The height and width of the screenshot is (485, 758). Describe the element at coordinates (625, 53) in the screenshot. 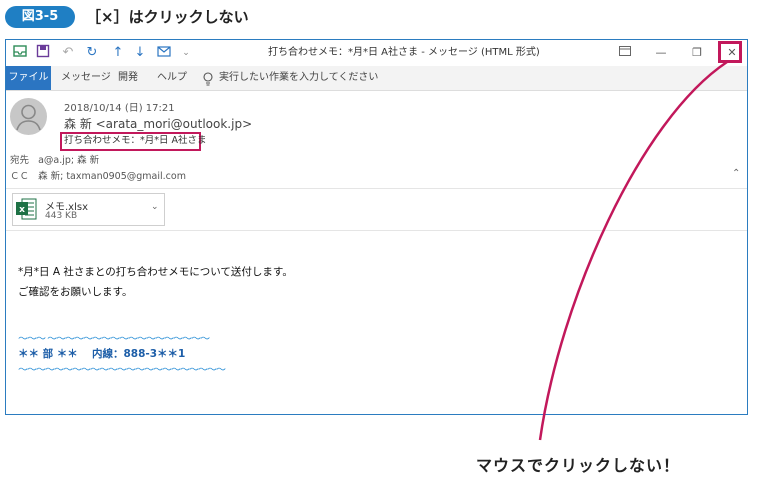

I see `ribbon-display-options-icon` at that location.